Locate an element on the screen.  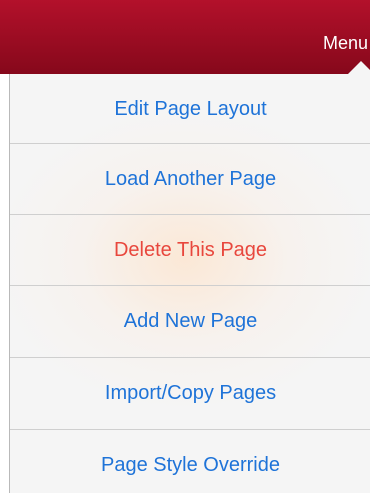
popover-arrow is located at coordinates (358, 68).